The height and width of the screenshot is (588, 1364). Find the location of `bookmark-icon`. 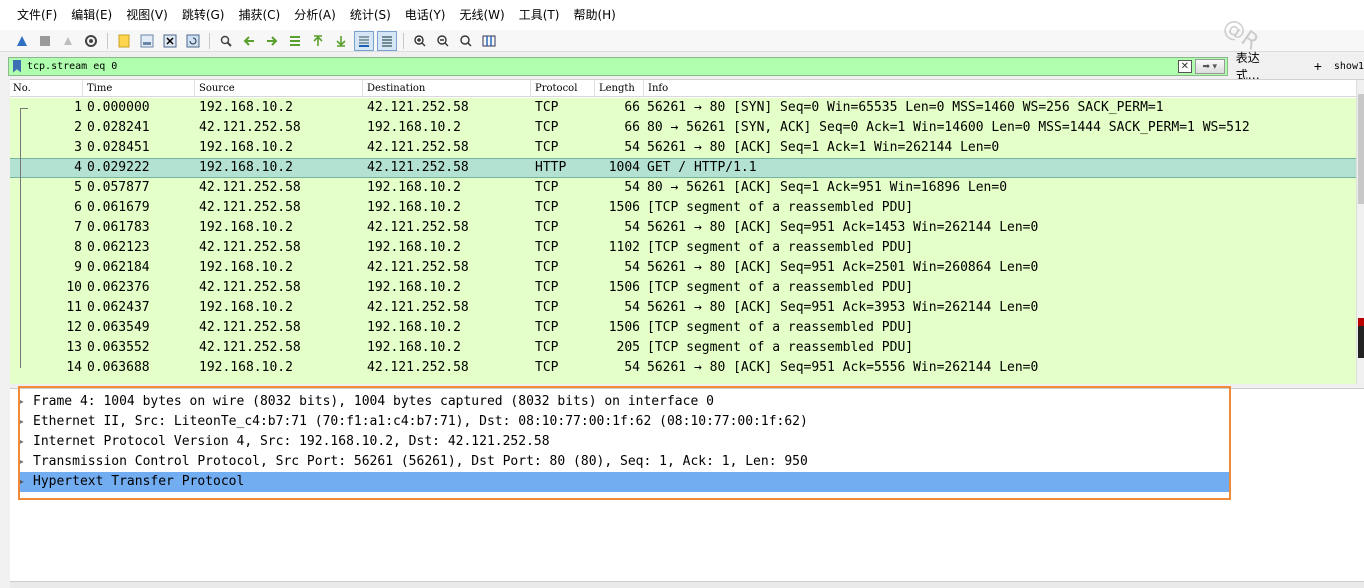

bookmark-icon is located at coordinates (17, 66).